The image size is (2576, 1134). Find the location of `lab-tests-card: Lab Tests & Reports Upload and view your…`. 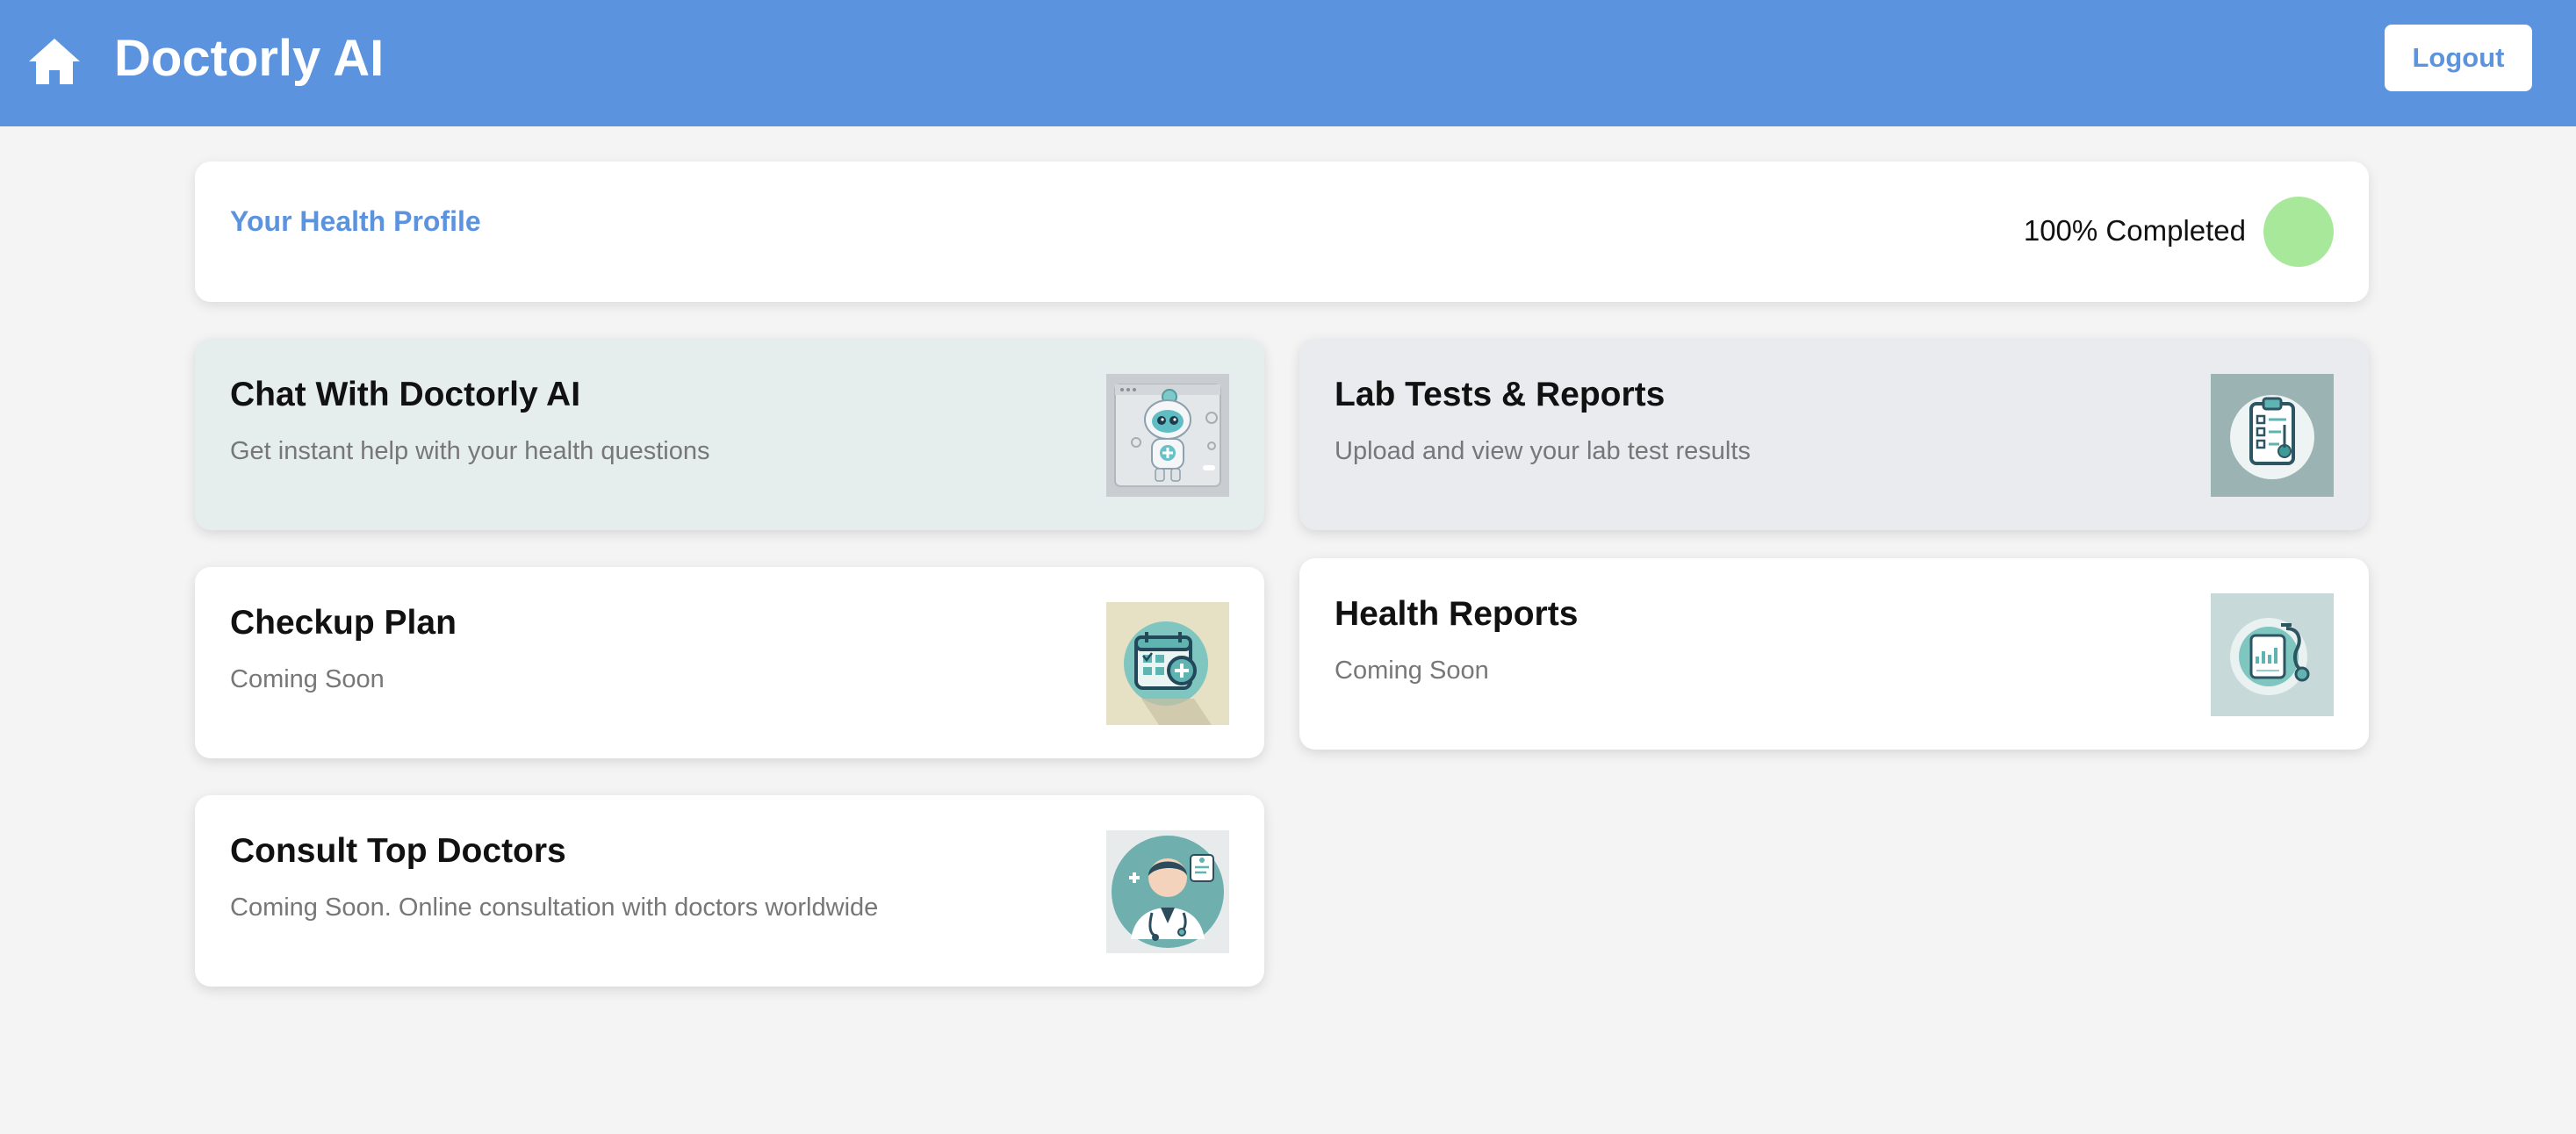

lab-tests-card: Lab Tests & Reports Upload and view your… is located at coordinates (1834, 435).